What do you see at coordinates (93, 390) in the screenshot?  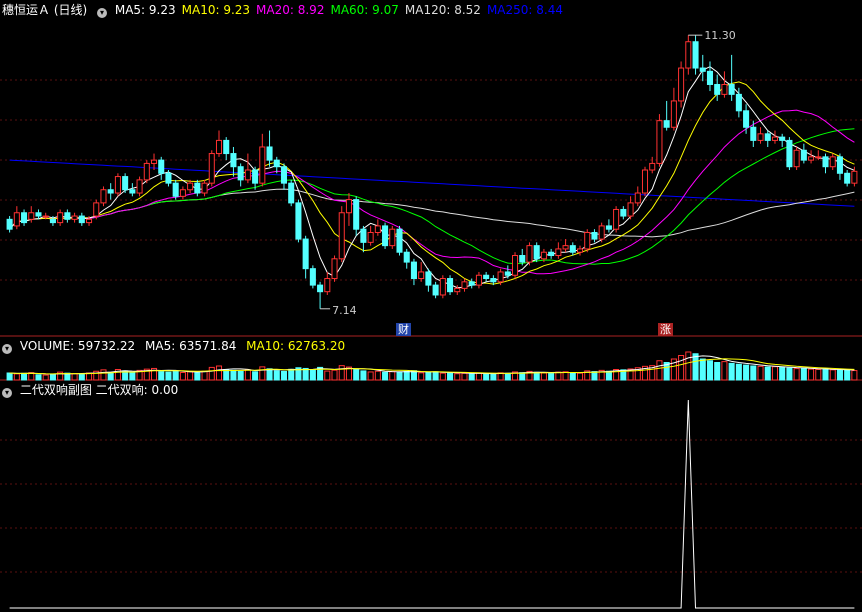 I see `indicator-header: ▾ 二代双响副图 二代双响: 0.00` at bounding box center [93, 390].